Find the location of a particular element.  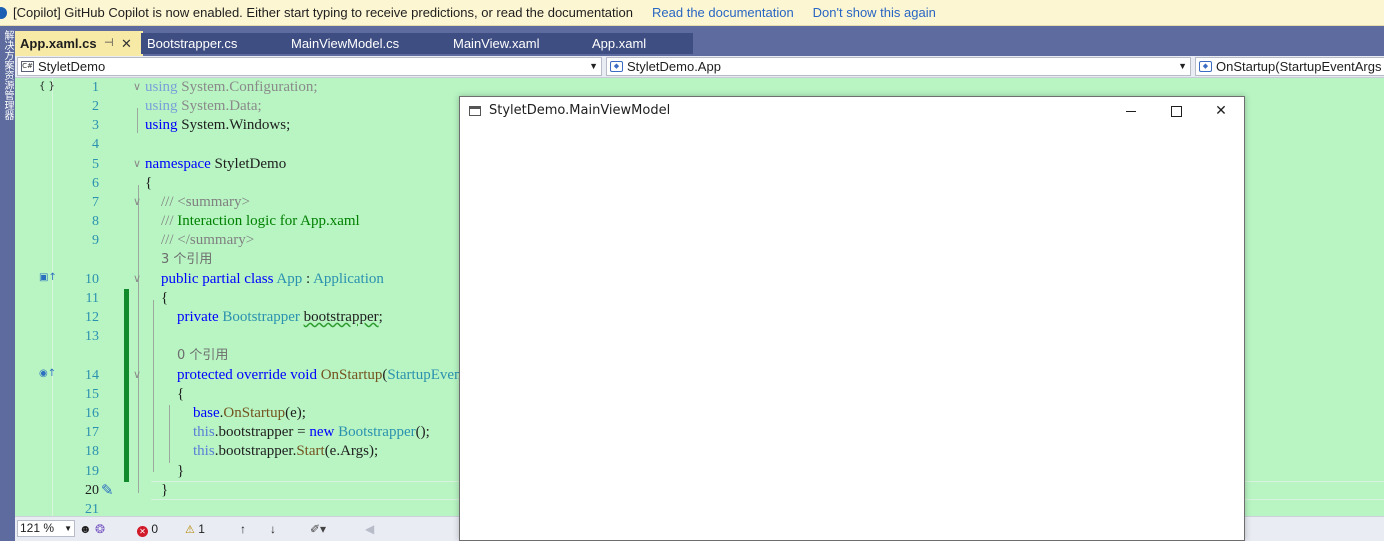

line-number: 6 is located at coordinates (95, 183).